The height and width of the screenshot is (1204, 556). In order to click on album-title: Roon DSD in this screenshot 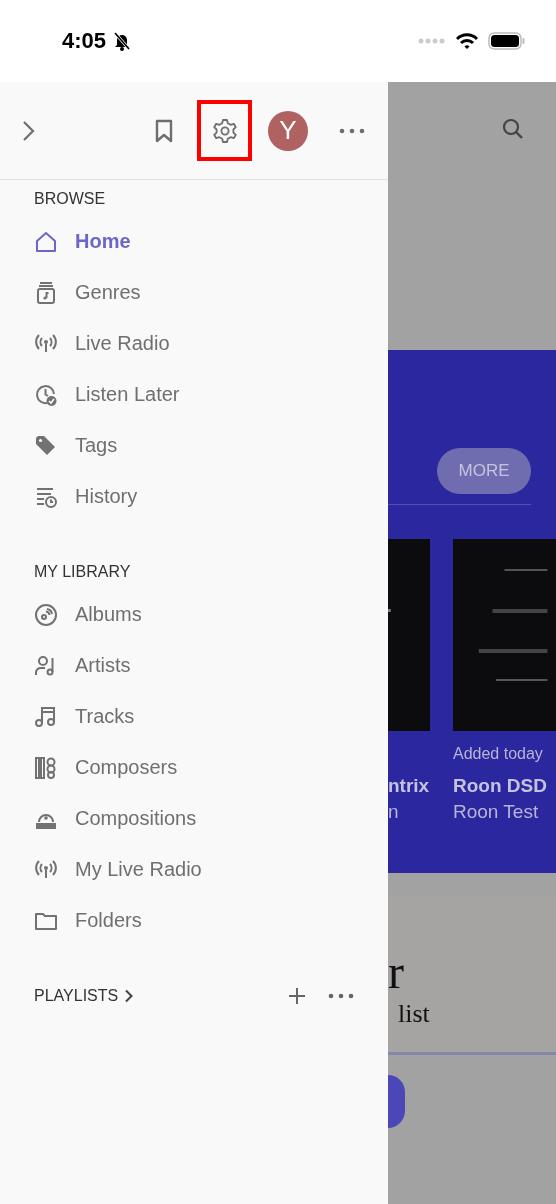, I will do `click(504, 786)`.